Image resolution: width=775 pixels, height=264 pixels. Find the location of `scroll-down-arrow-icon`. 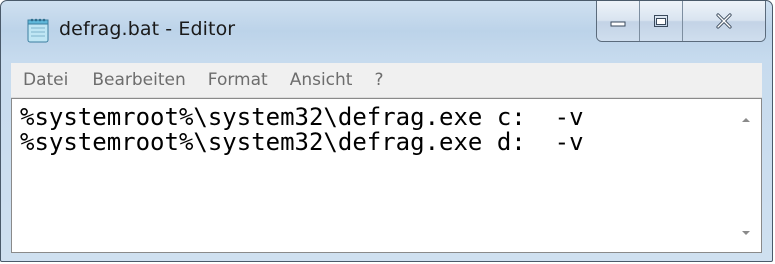

scroll-down-arrow-icon is located at coordinates (746, 233).